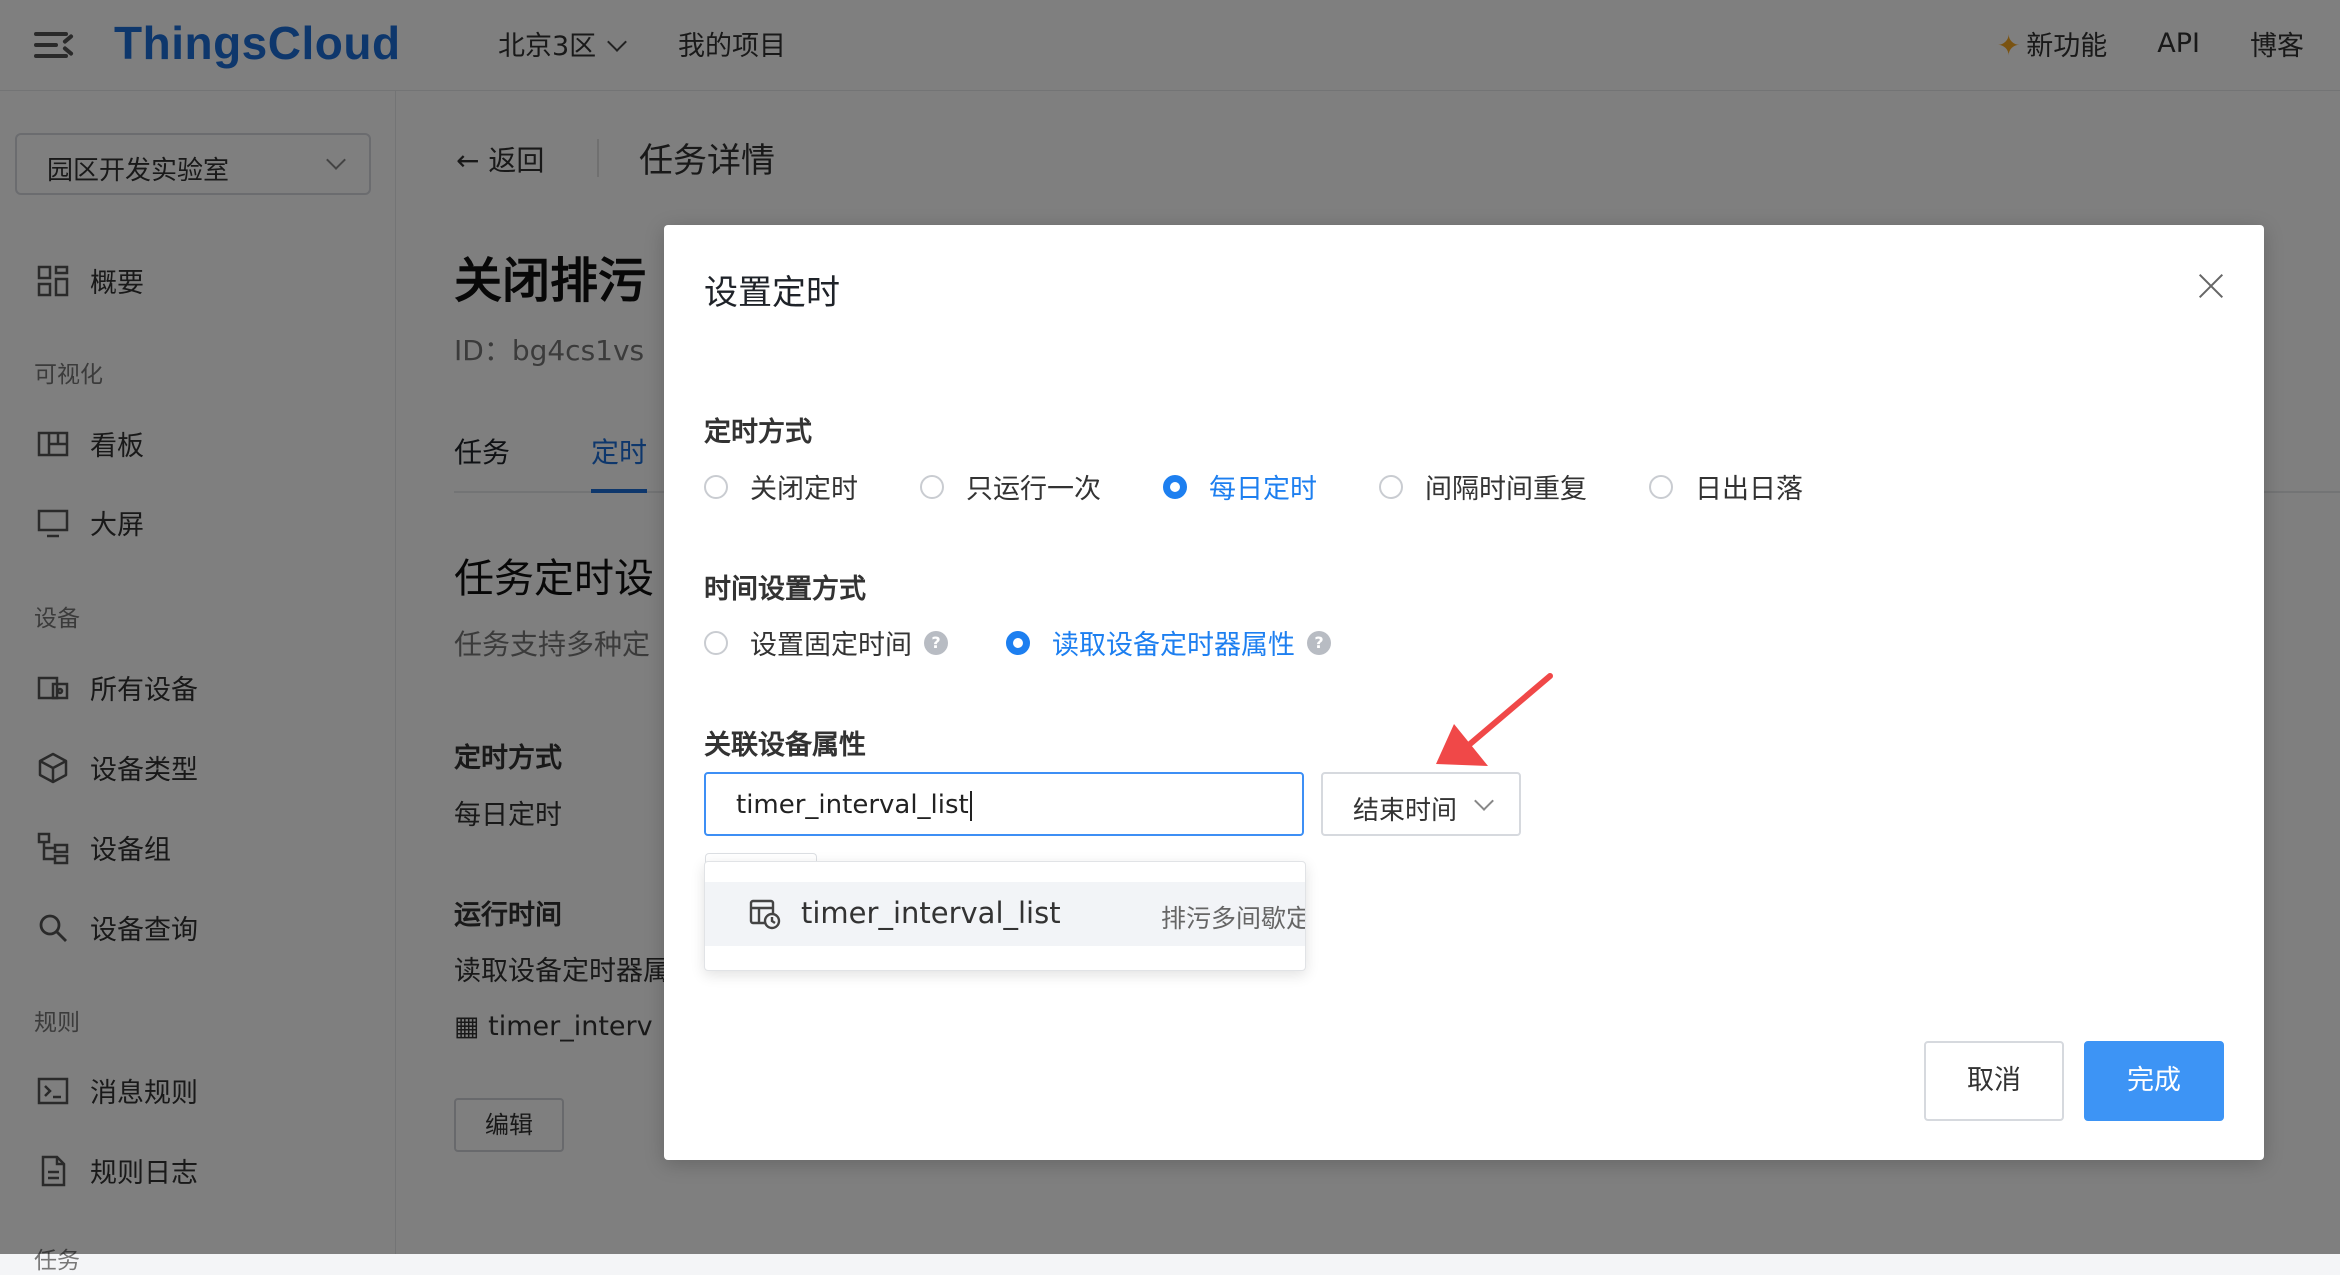 Image resolution: width=2340 pixels, height=1275 pixels. Describe the element at coordinates (1033, 489) in the screenshot. I see `radio-label: 只运行一次` at that location.